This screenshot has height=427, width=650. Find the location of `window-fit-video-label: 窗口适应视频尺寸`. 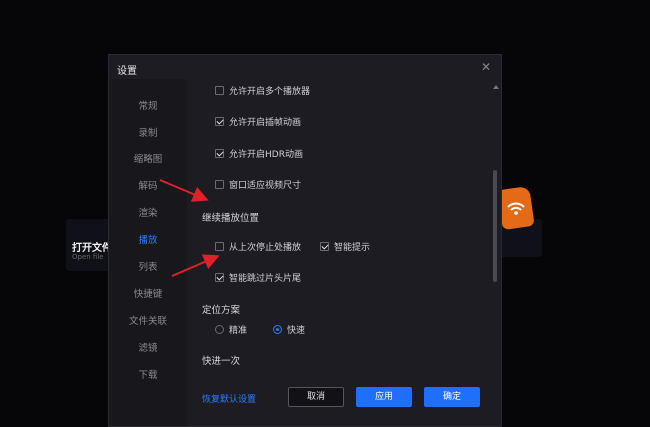

window-fit-video-label: 窗口适应视频尺寸 is located at coordinates (265, 186).